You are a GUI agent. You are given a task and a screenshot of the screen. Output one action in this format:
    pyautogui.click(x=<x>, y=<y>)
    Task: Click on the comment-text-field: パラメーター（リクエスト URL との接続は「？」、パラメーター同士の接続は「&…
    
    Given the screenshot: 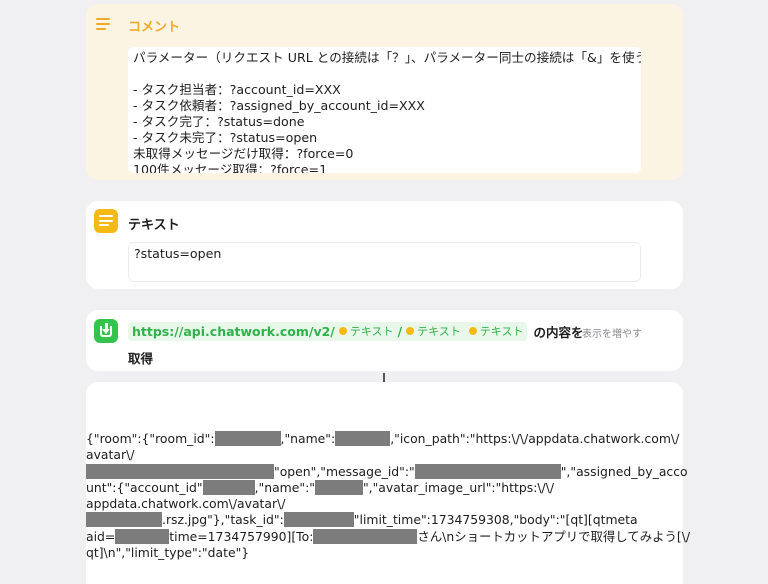 What is the action you would take?
    pyautogui.click(x=384, y=110)
    